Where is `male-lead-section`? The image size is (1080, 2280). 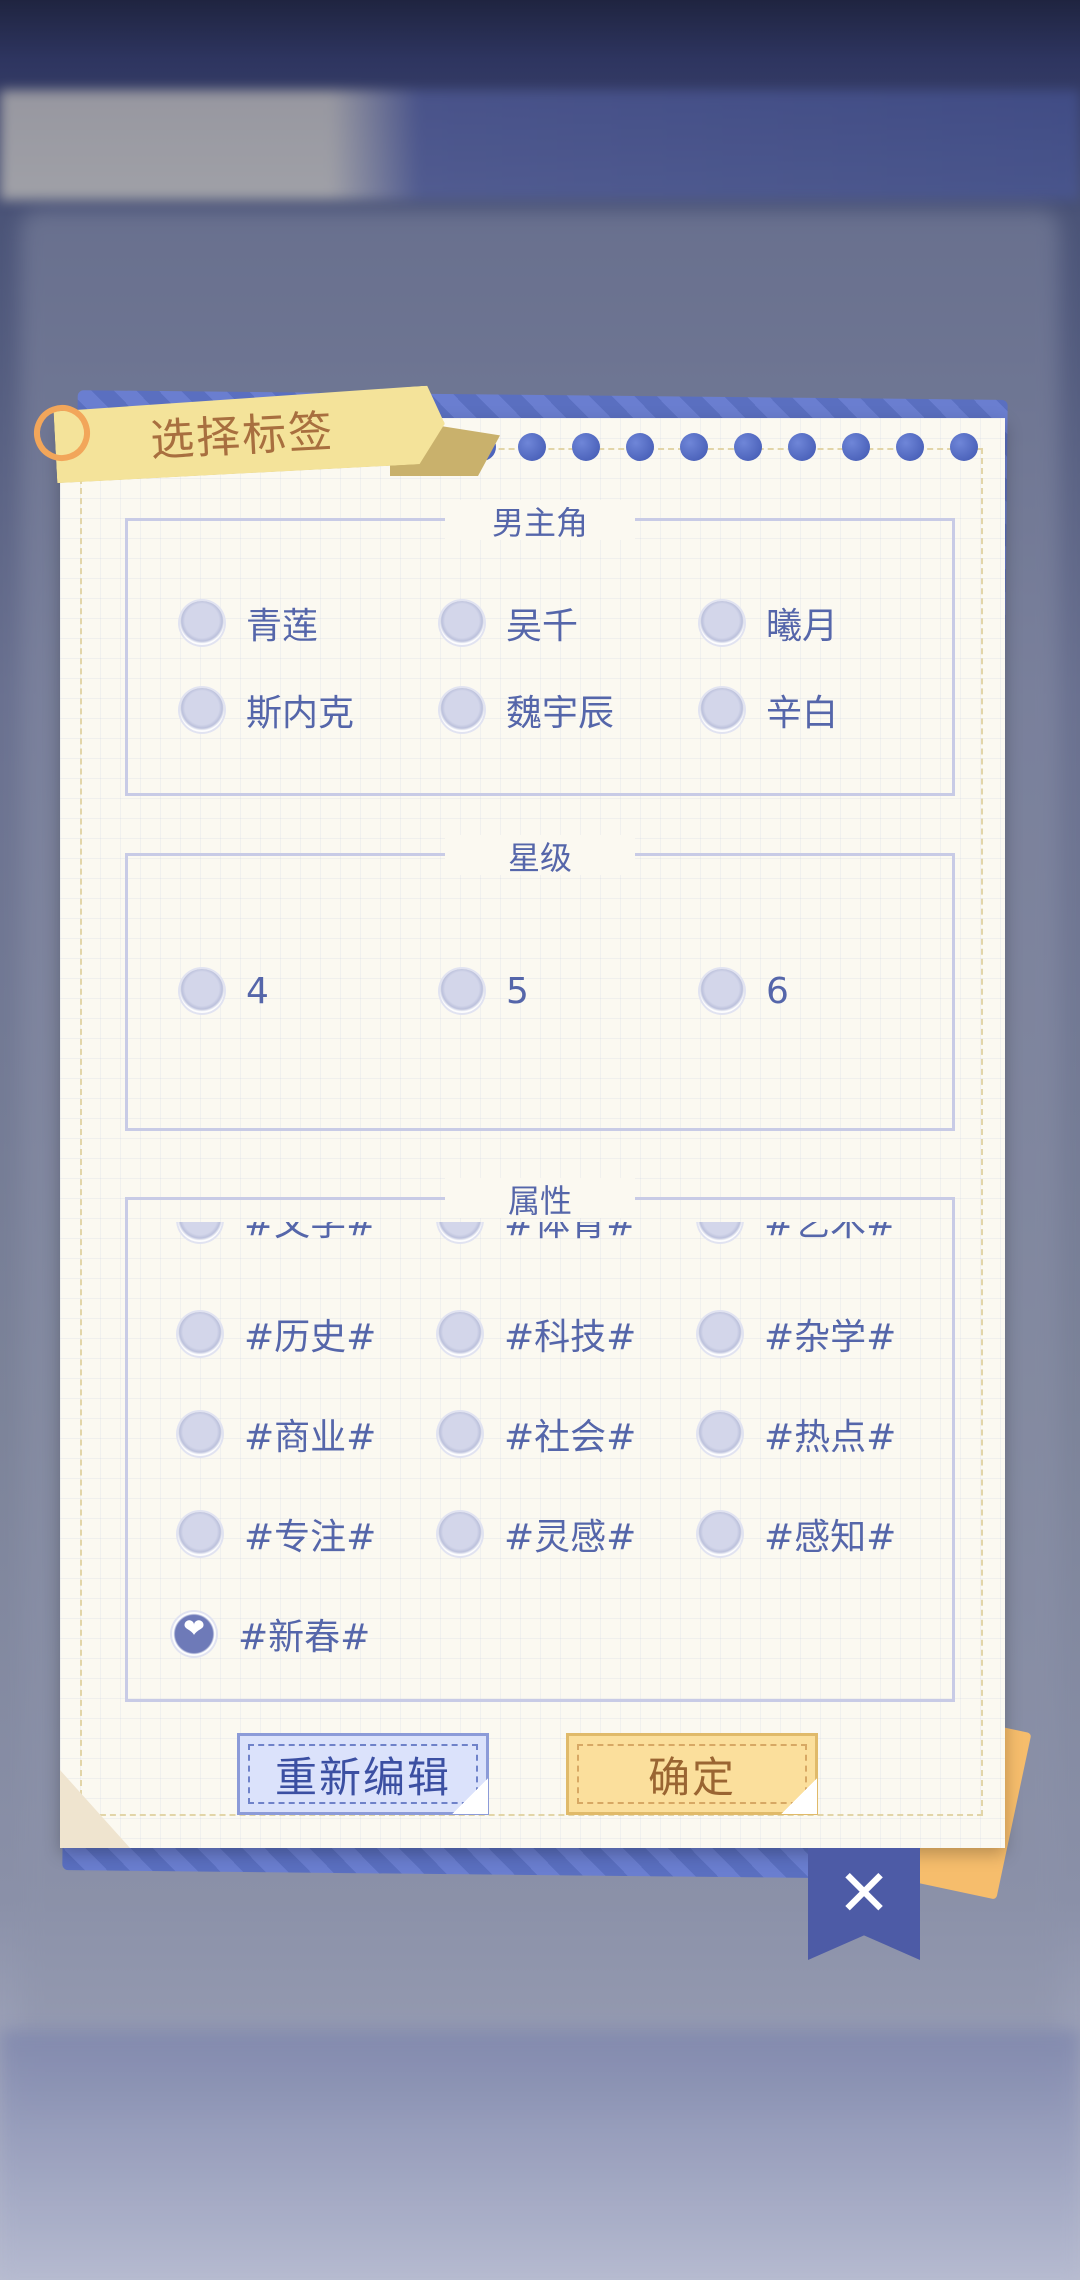 male-lead-section is located at coordinates (540, 657).